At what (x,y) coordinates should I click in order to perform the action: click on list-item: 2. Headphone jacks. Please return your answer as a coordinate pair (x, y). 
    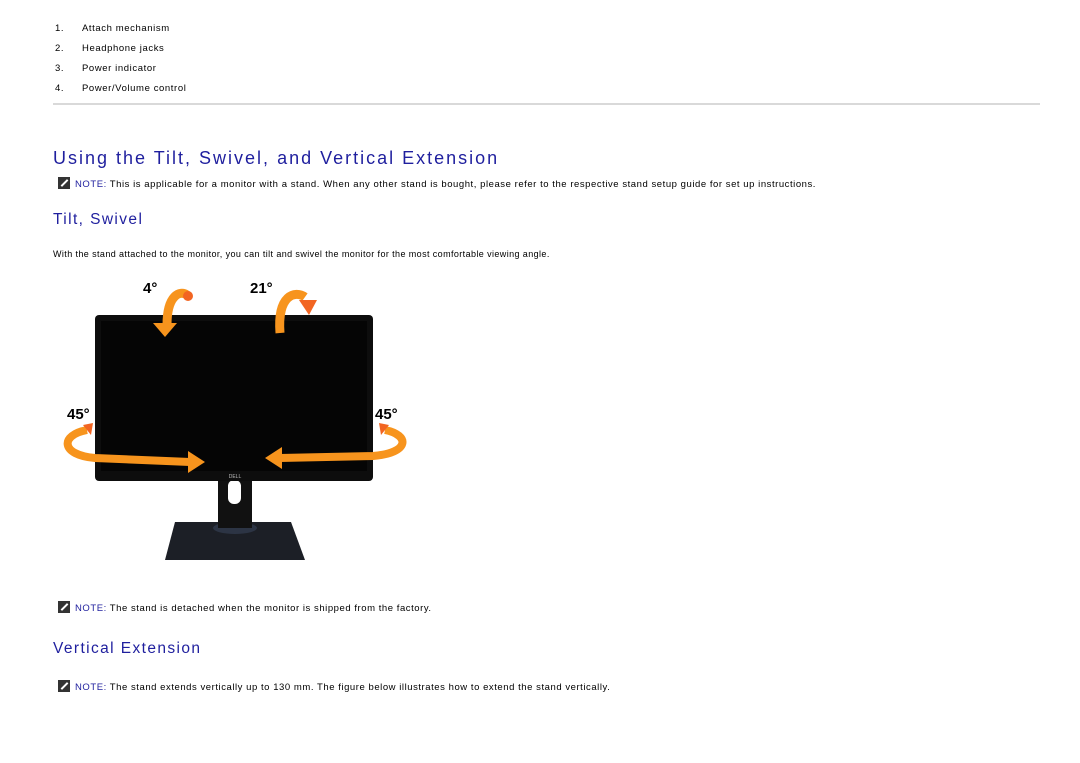
    Looking at the image, I should click on (110, 48).